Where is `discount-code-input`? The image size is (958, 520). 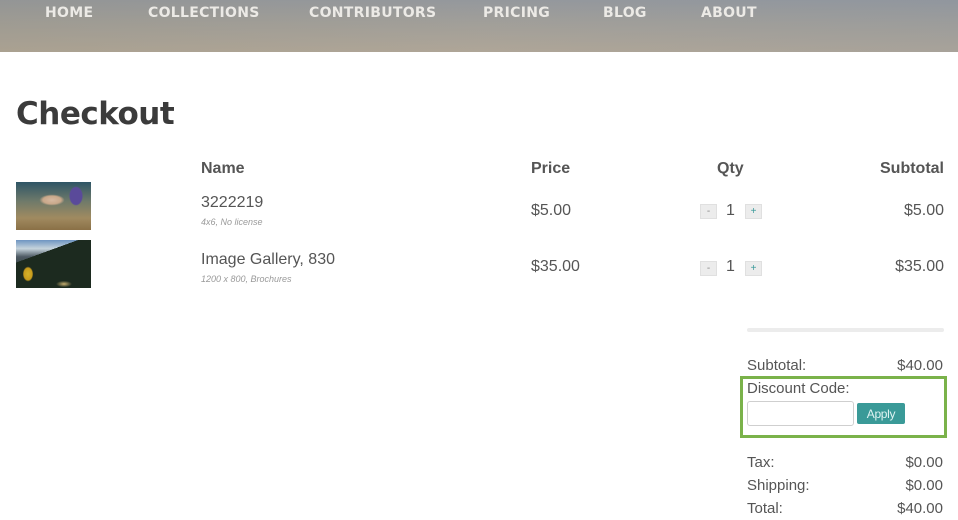
discount-code-input is located at coordinates (800, 413).